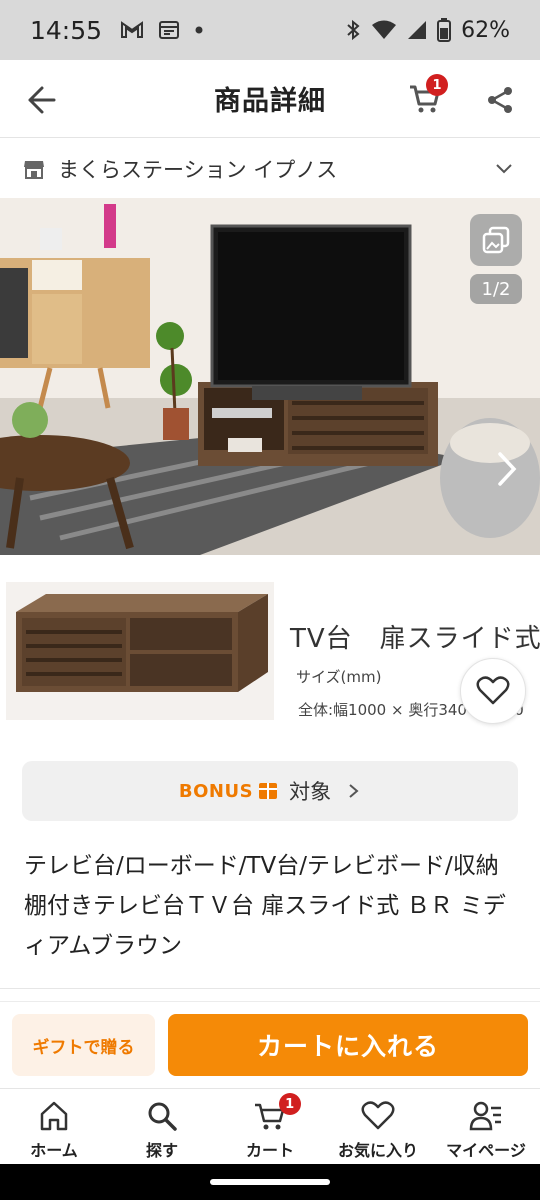 This screenshot has width=540, height=1200. What do you see at coordinates (444, 30) in the screenshot?
I see `battery-icon` at bounding box center [444, 30].